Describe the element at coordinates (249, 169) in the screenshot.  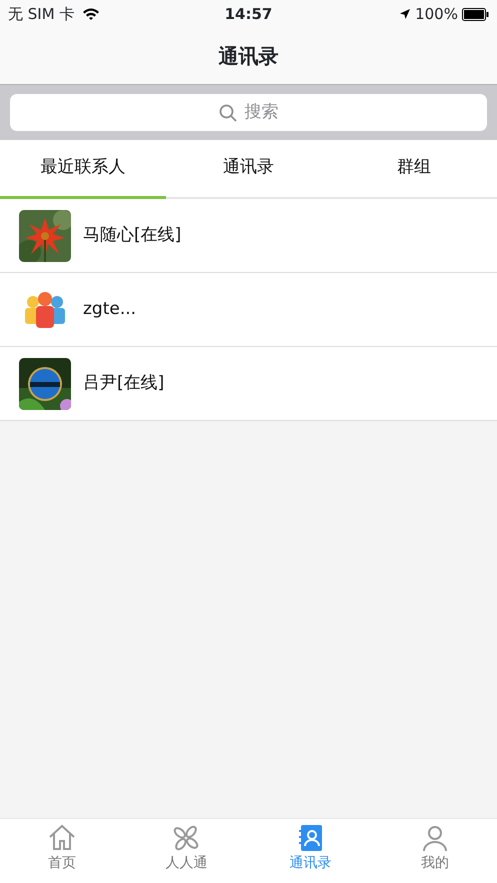
I see `tab: 通讯录` at that location.